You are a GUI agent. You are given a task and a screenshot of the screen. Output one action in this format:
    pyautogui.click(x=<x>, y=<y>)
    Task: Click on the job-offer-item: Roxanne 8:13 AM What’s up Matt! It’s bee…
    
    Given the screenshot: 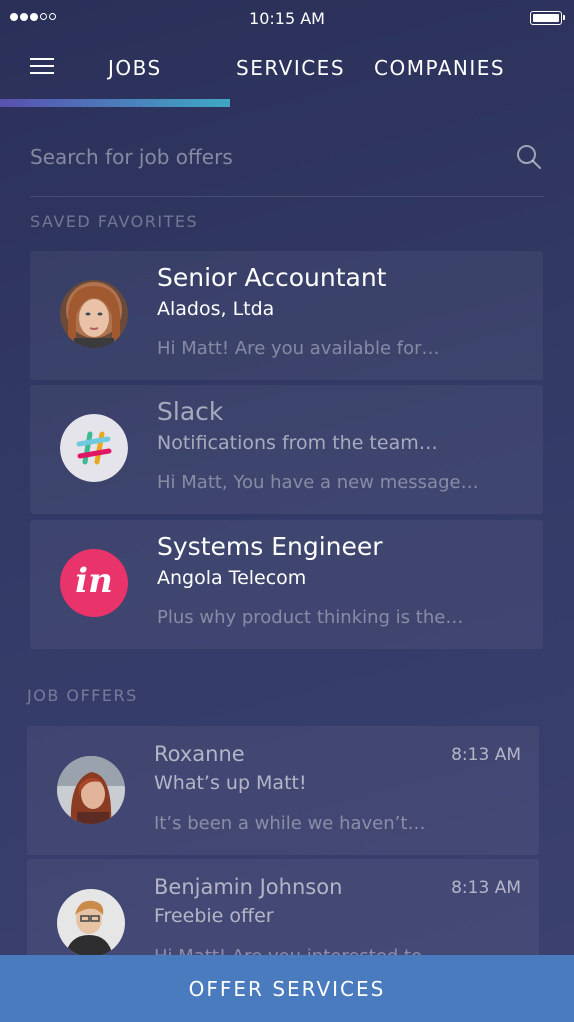 What is the action you would take?
    pyautogui.click(x=283, y=790)
    